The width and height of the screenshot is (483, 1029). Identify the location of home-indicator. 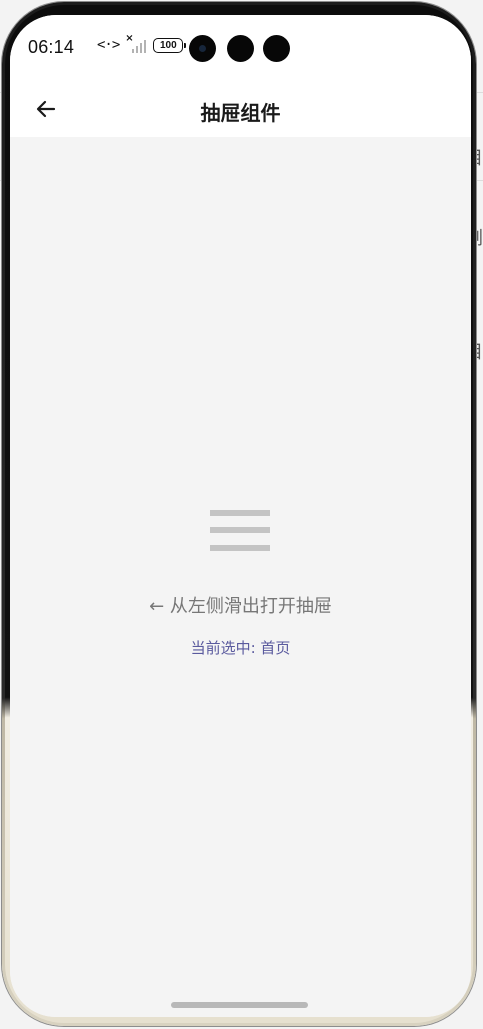
(239, 1005).